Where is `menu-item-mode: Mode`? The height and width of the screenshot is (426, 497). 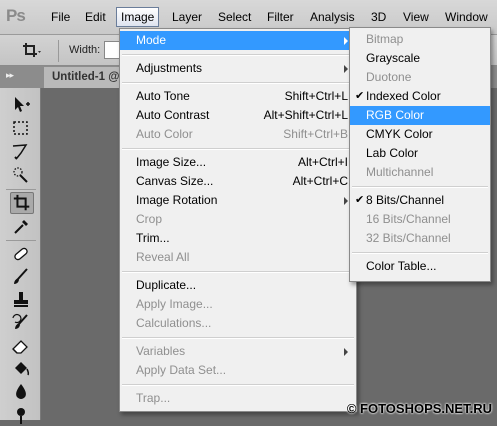
menu-item-mode: Mode is located at coordinates (238, 40).